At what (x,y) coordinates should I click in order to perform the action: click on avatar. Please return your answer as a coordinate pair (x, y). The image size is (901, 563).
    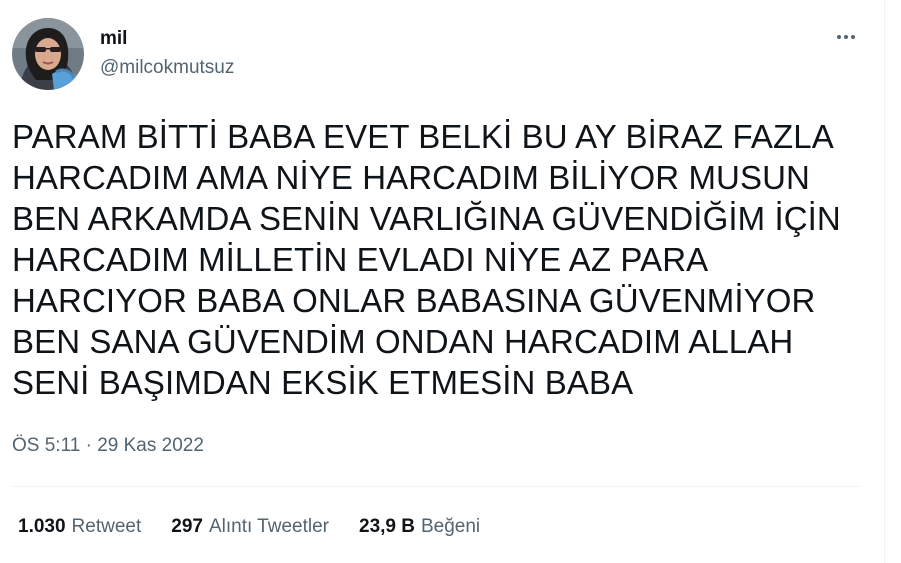
    Looking at the image, I should click on (48, 54).